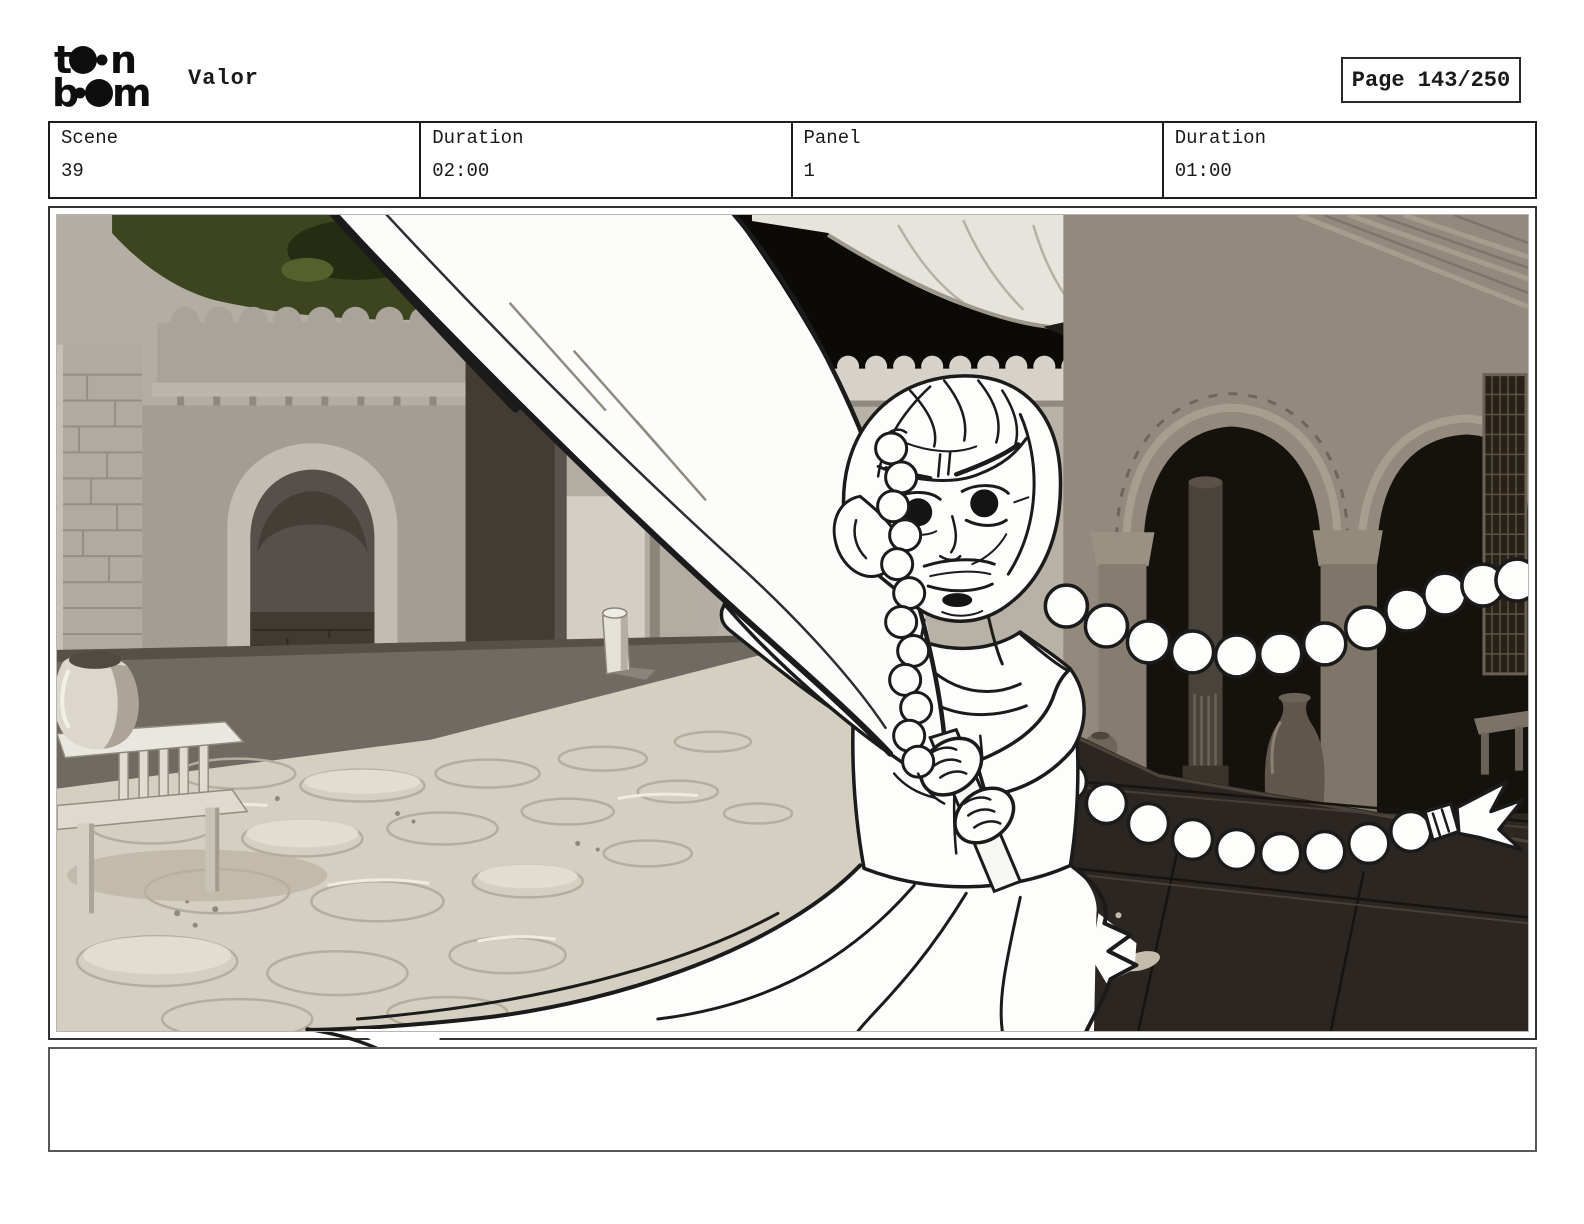 The height and width of the screenshot is (1224, 1584). I want to click on page-number-box: Page 143/250, so click(1431, 80).